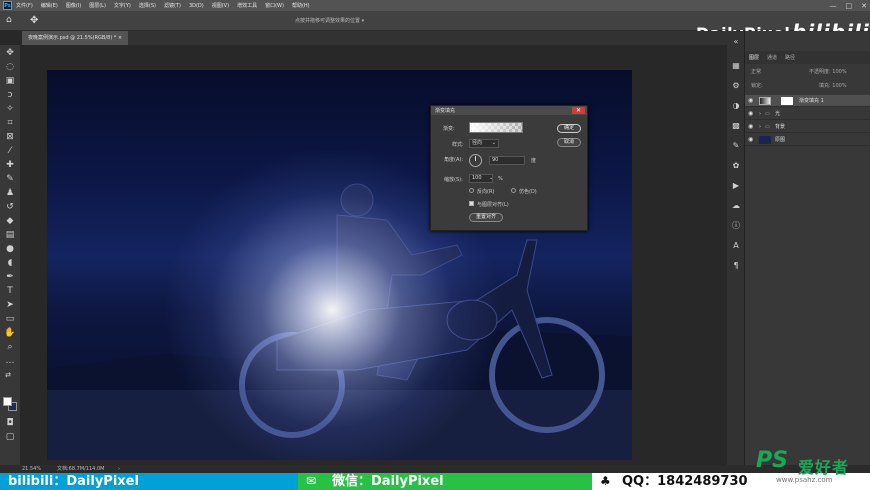  I want to click on menu-edit: 编辑(E), so click(49, 5).